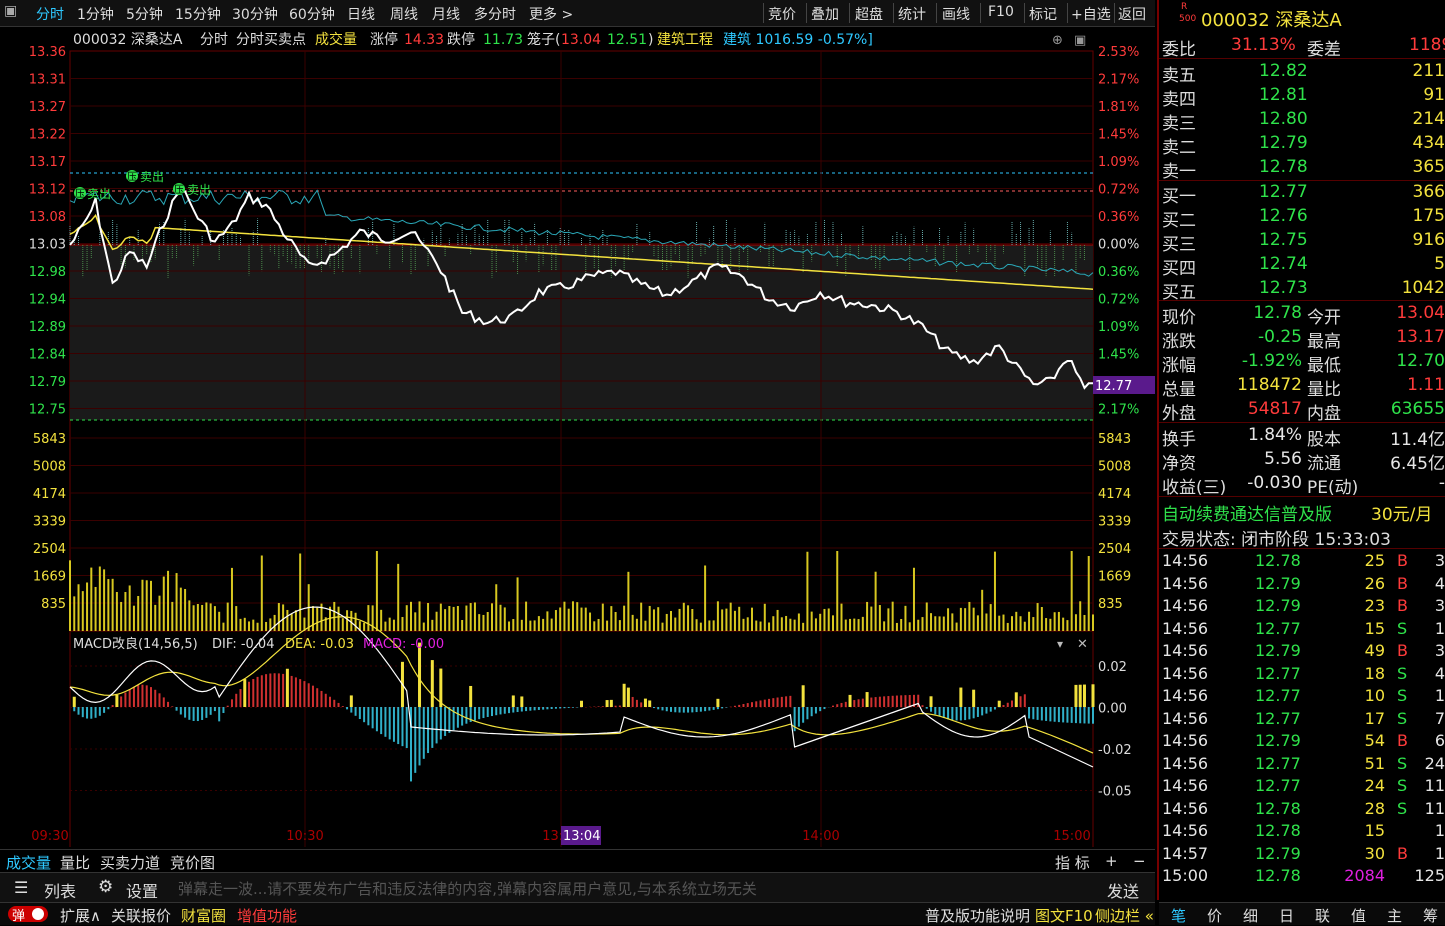  What do you see at coordinates (1430, 915) in the screenshot?
I see `quote-tab: 筹` at bounding box center [1430, 915].